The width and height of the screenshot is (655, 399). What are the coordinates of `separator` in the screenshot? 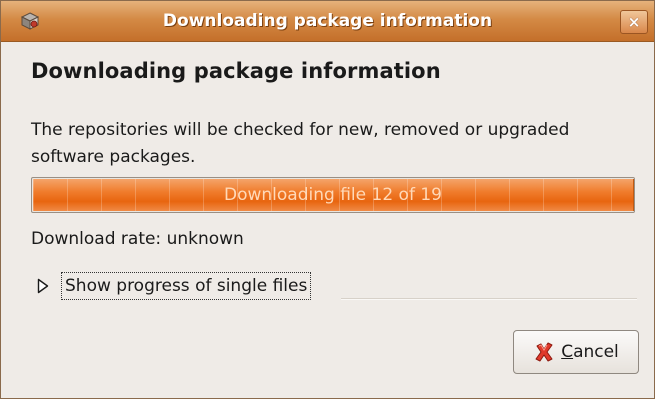 It's located at (489, 299).